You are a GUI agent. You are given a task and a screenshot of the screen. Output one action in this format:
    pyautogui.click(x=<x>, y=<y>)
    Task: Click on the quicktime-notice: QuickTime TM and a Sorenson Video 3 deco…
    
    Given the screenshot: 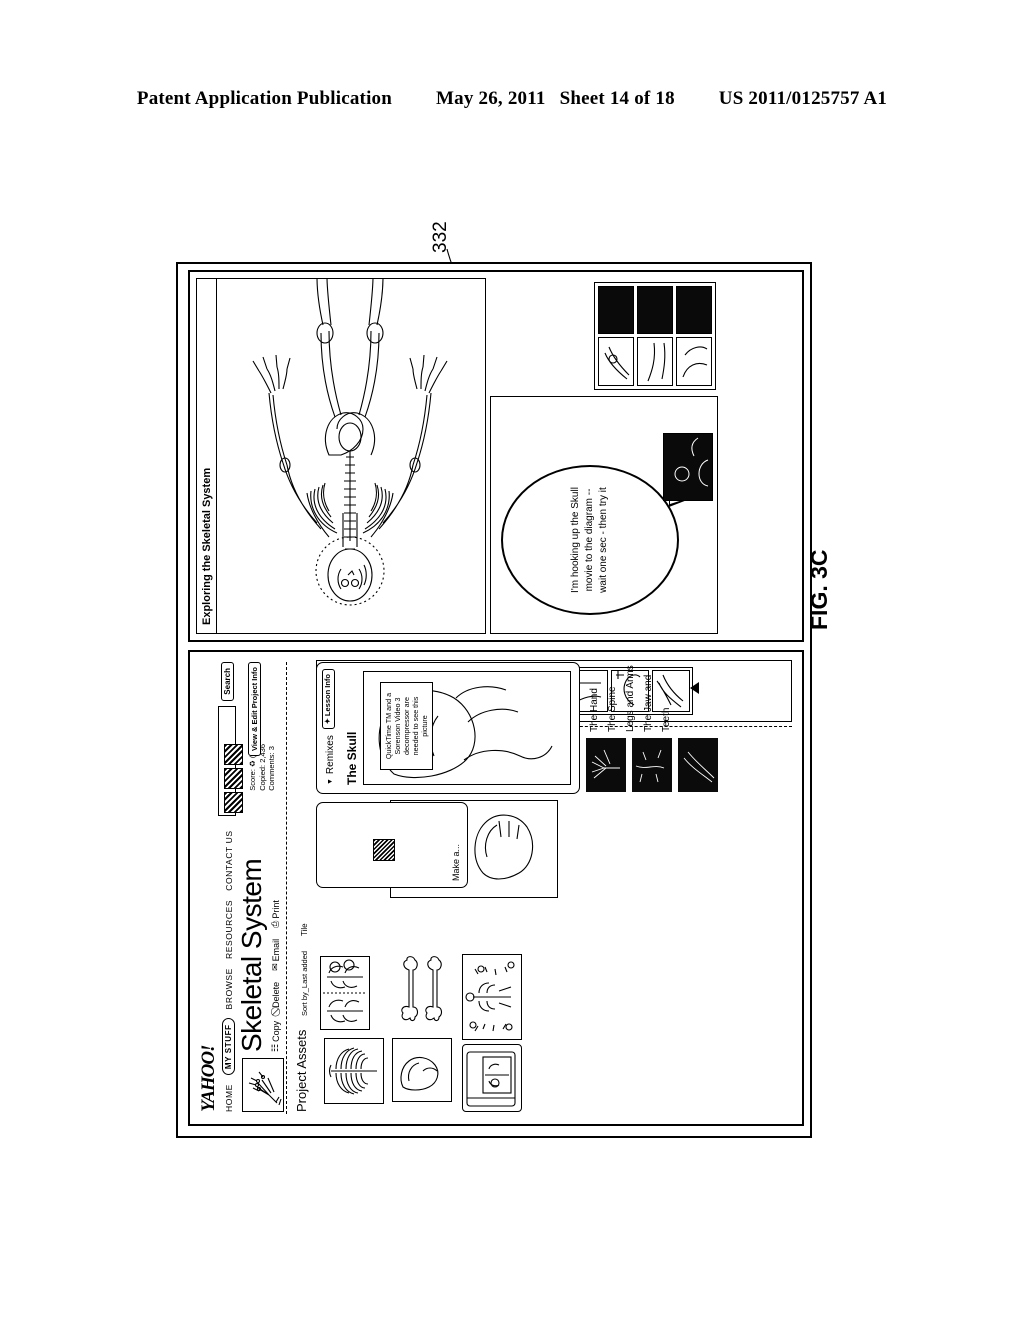 What is the action you would take?
    pyautogui.click(x=406, y=726)
    